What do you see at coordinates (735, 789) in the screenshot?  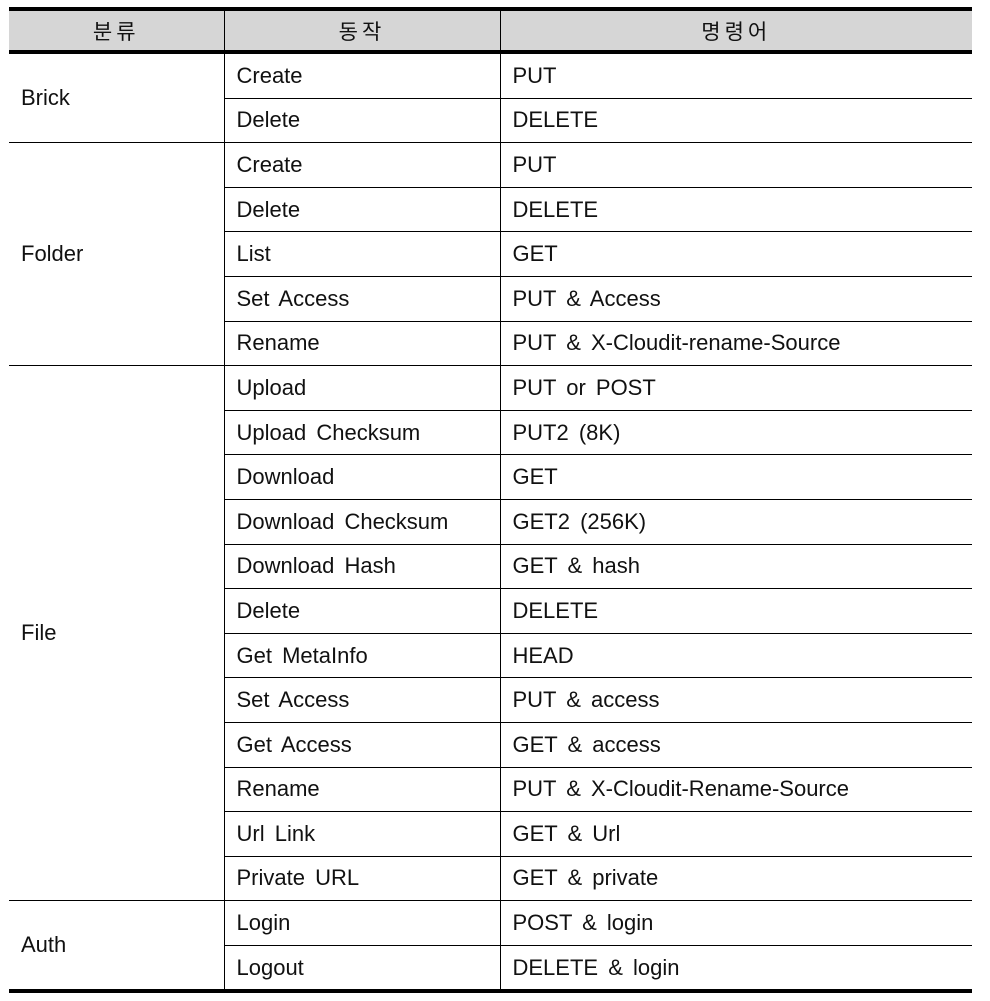 I see `command-cell: PUT & X-Cloudit-Rename-Source` at bounding box center [735, 789].